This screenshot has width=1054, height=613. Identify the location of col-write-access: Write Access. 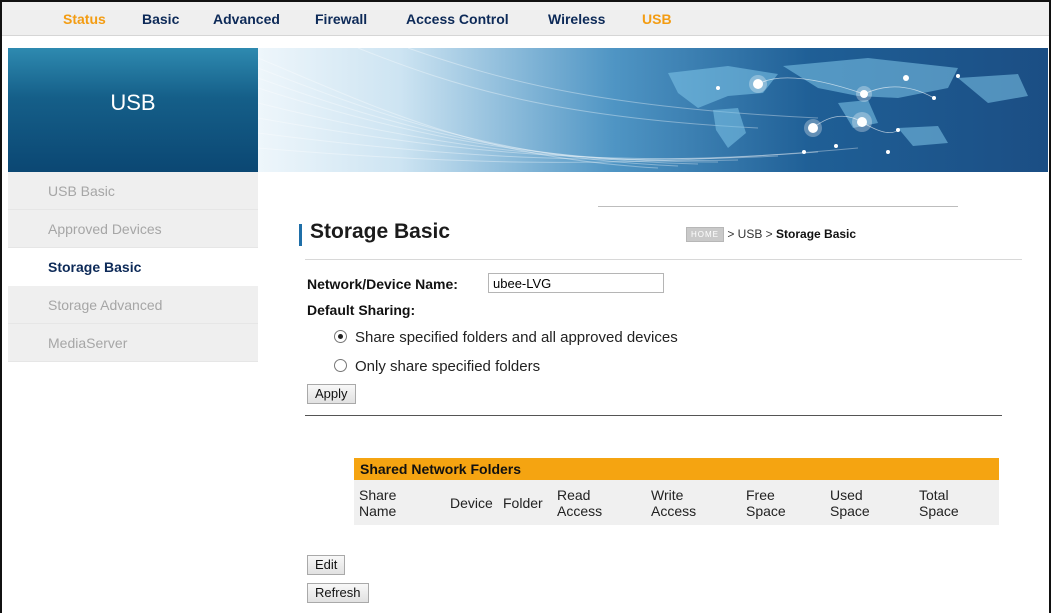
(674, 503).